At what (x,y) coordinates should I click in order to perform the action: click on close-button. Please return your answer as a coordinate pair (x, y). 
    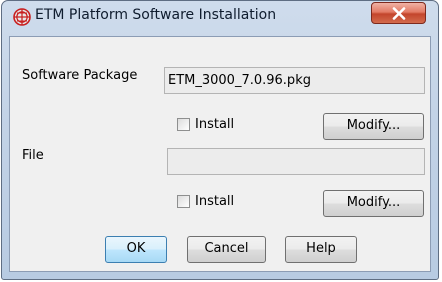
    Looking at the image, I should click on (398, 13).